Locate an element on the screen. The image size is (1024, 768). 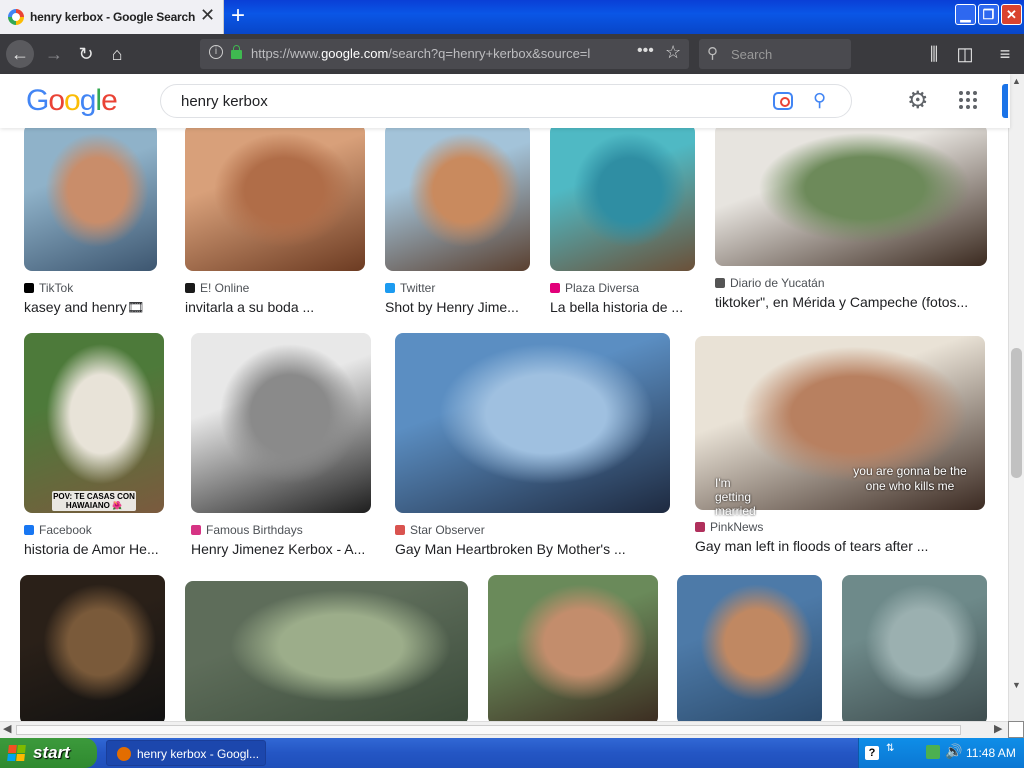
result-caption: kasey and henry🎞 is located at coordinates (84, 307).